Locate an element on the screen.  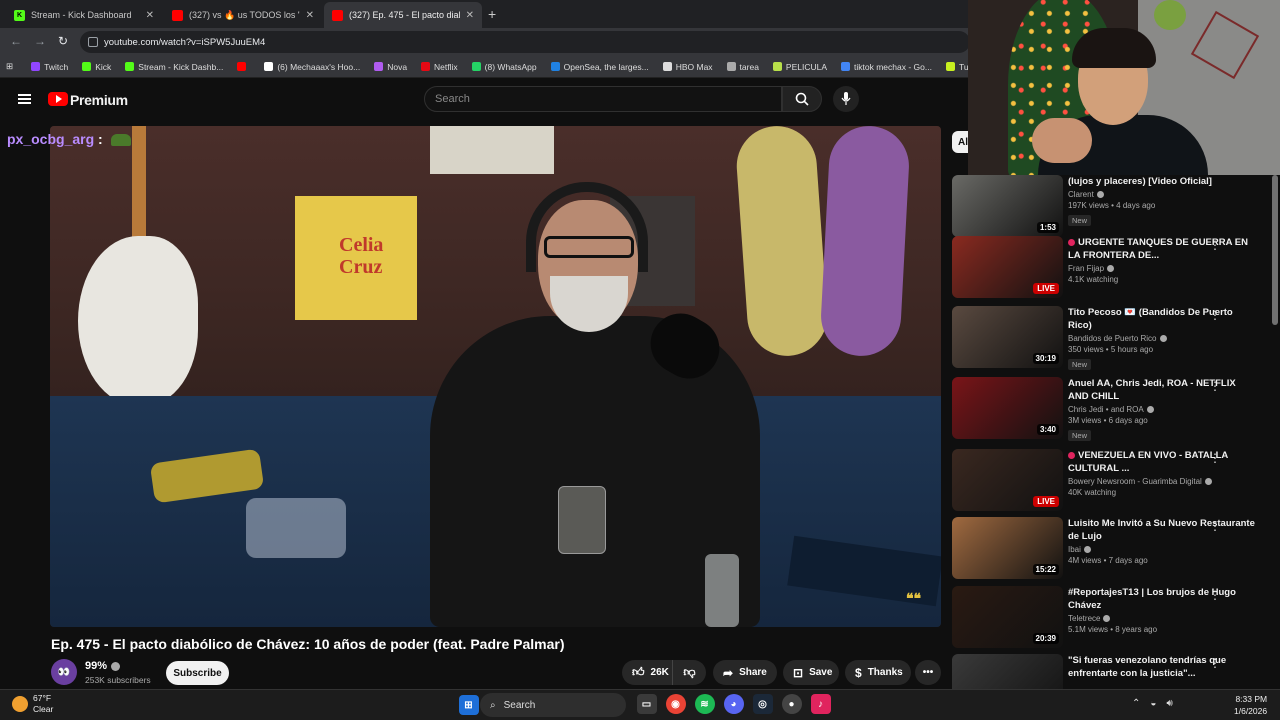
recommended-channel: Clarent is located at coordinates (1163, 194).